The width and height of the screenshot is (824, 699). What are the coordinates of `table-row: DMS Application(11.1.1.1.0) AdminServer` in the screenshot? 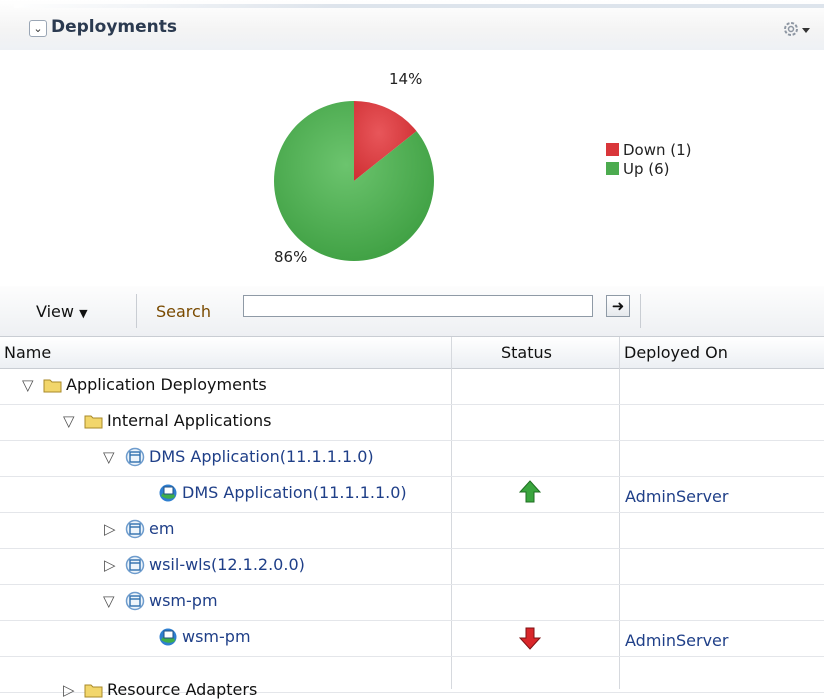 It's located at (412, 494).